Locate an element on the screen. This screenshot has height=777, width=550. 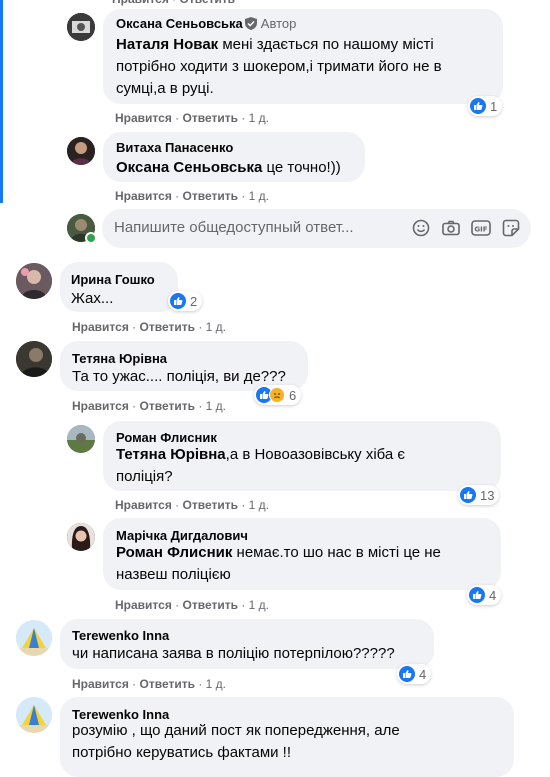
reply-input: Напишите общедоступный ответ... GIF is located at coordinates (316, 228).